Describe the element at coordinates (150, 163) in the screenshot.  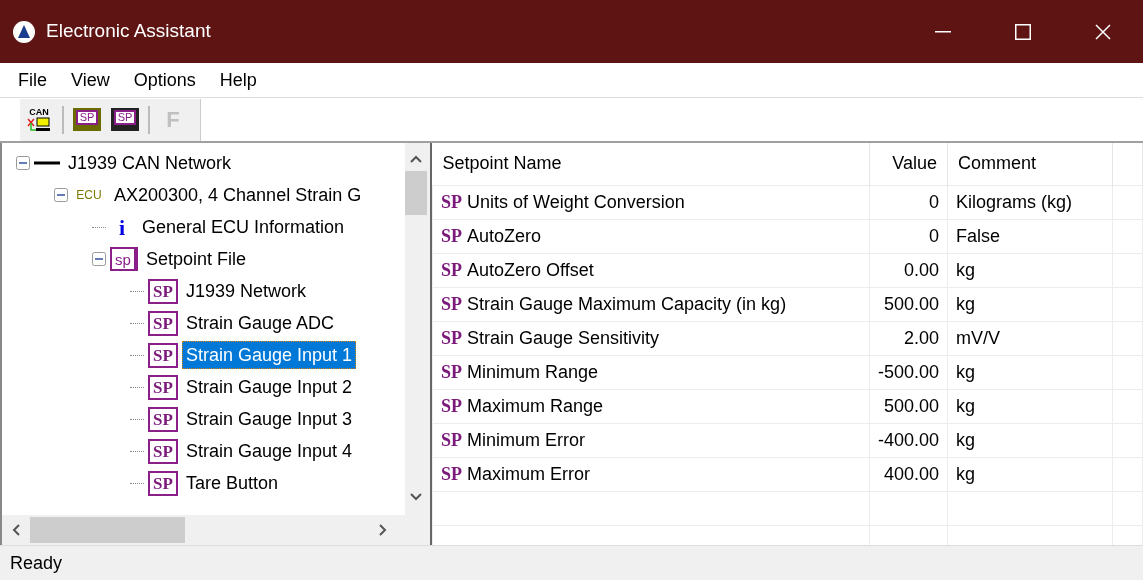
I see `tree-item: J1939 CAN Network` at that location.